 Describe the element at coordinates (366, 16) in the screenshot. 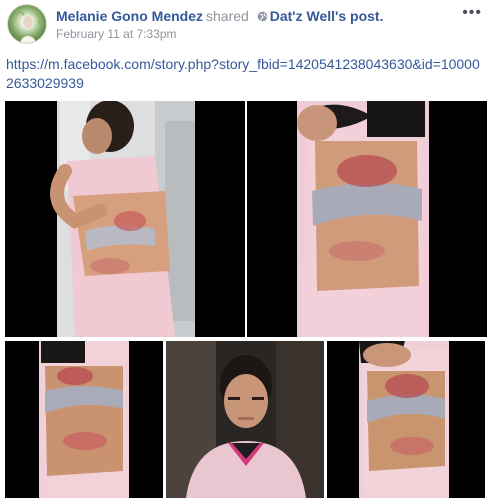

I see `shared-post-link: post.` at that location.